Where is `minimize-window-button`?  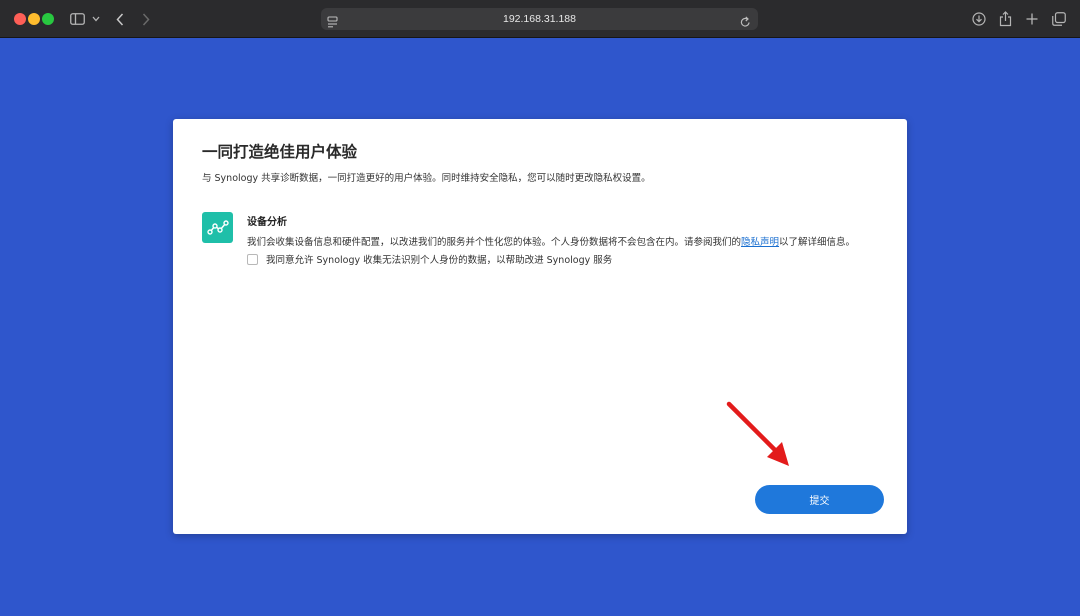
minimize-window-button is located at coordinates (34, 19).